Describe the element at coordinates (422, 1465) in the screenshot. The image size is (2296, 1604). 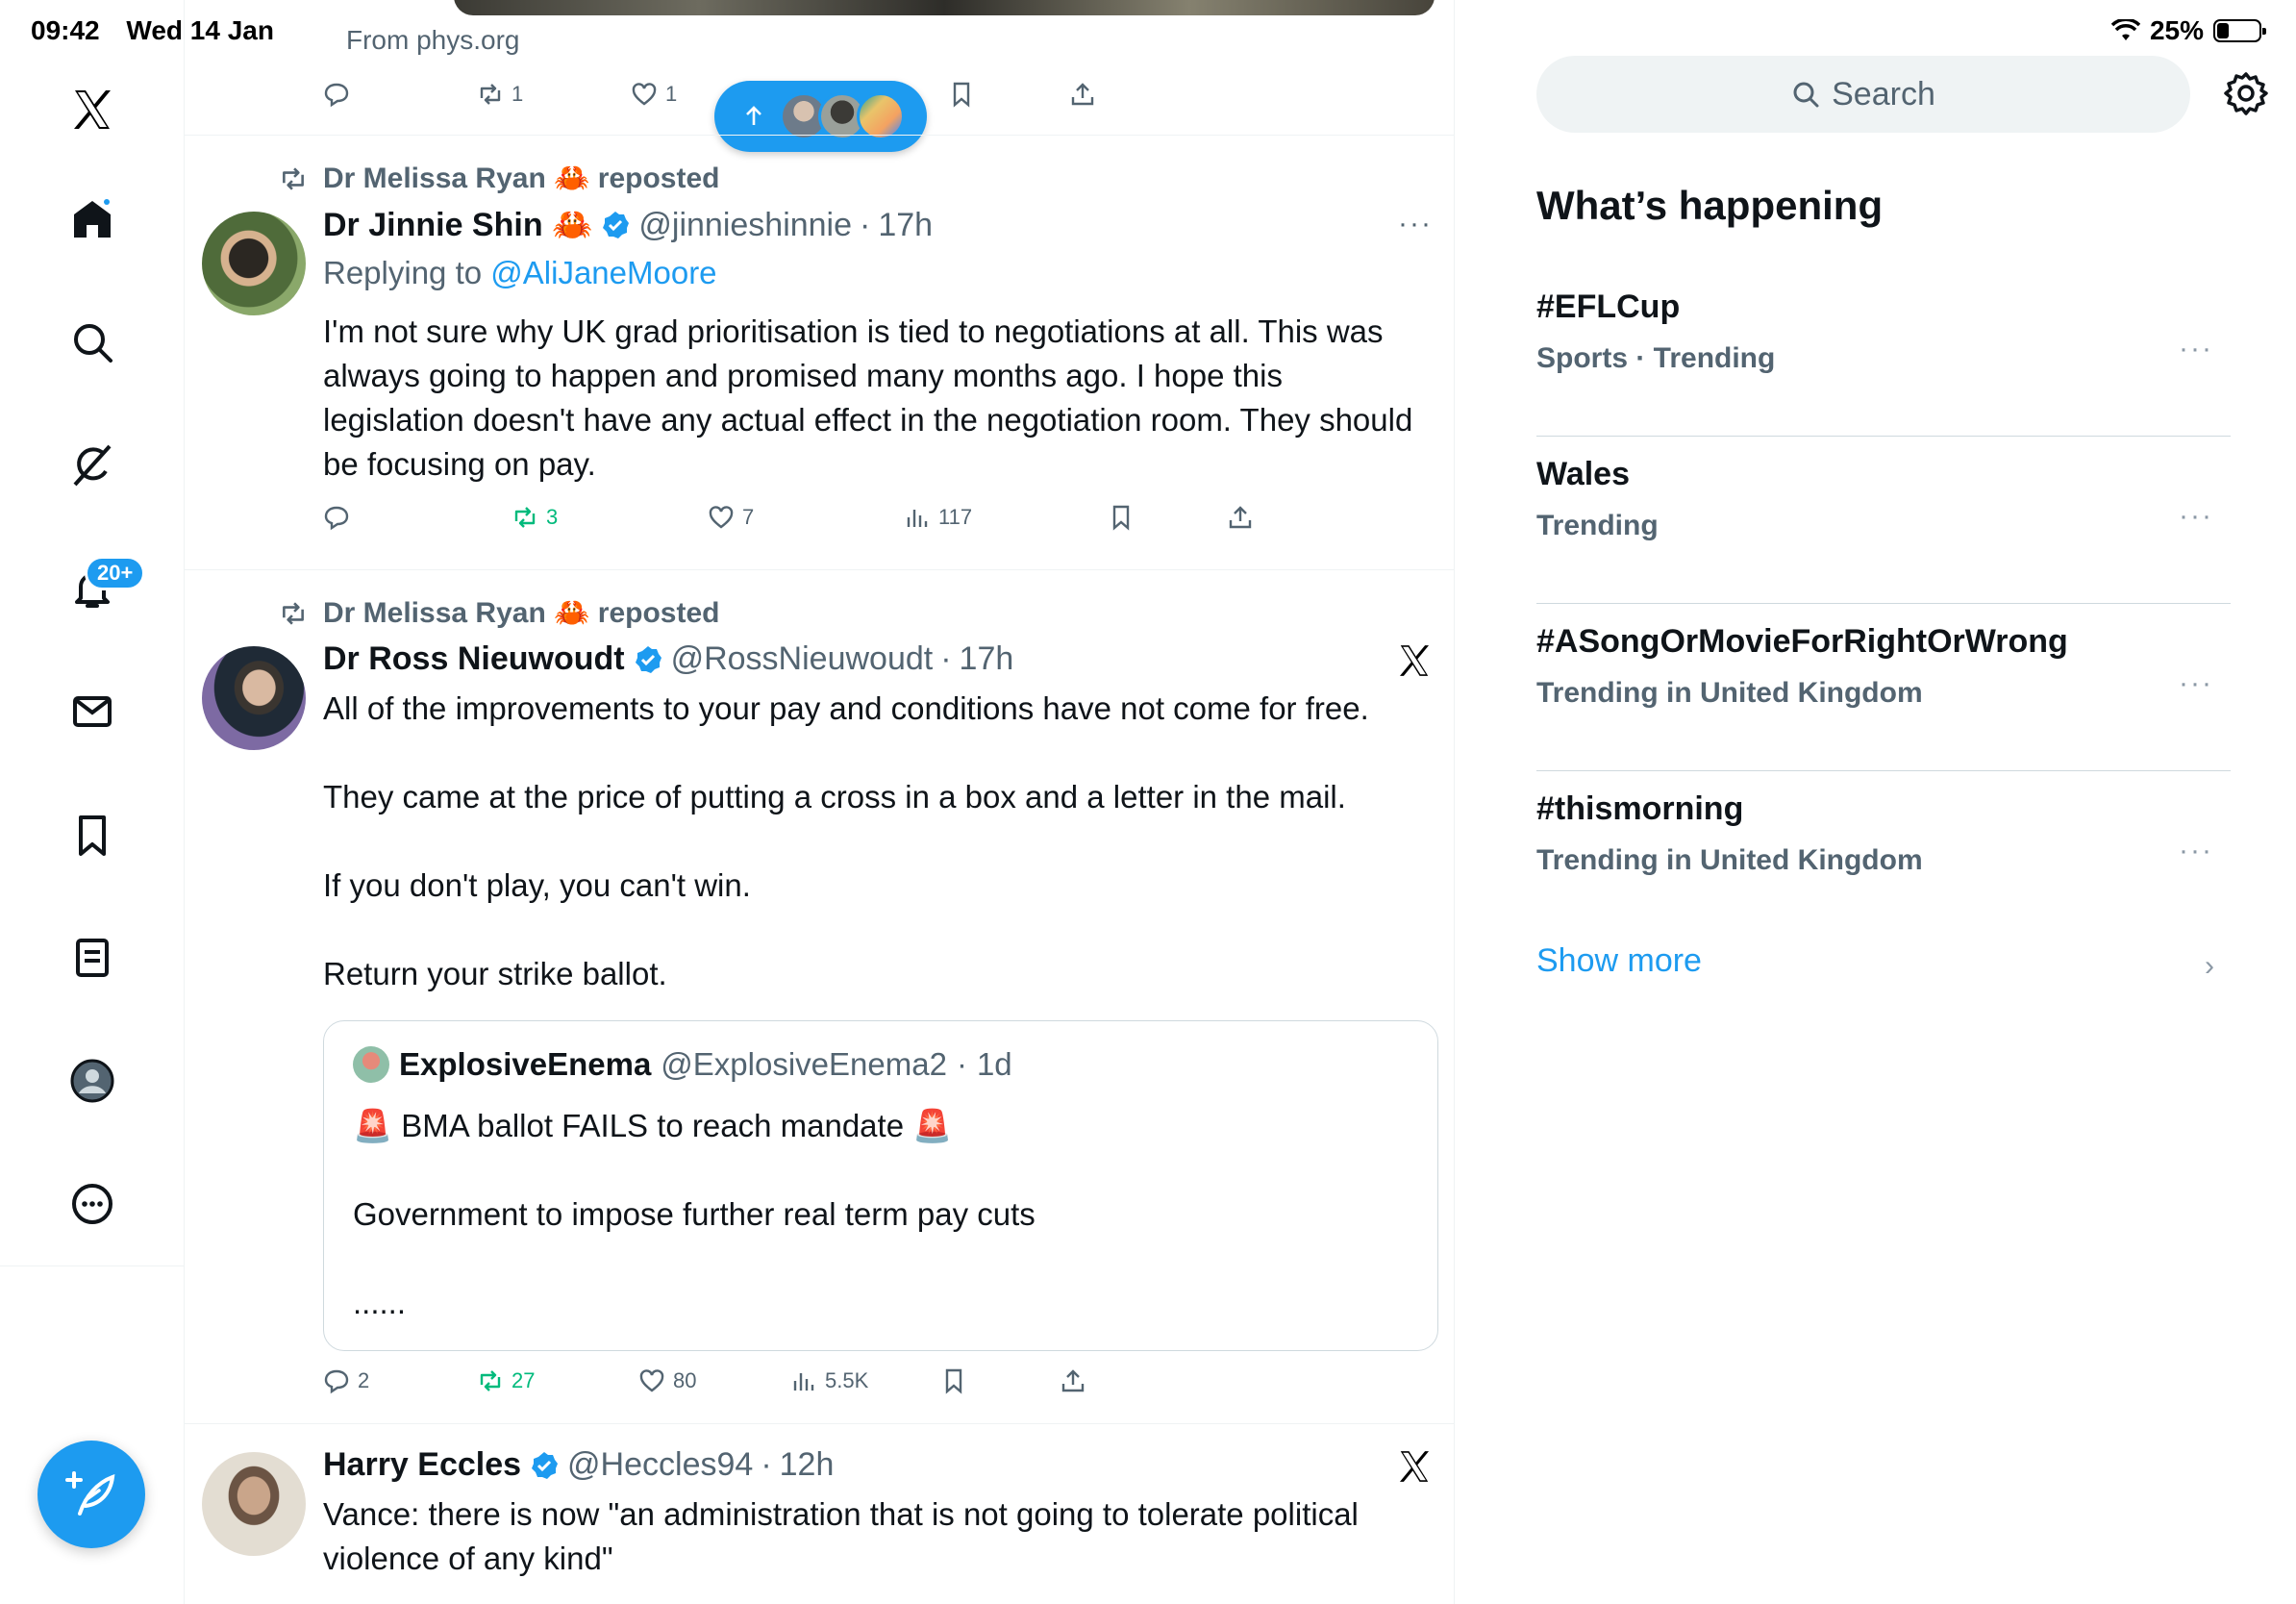
I see `author-name: Harry Eccles` at that location.